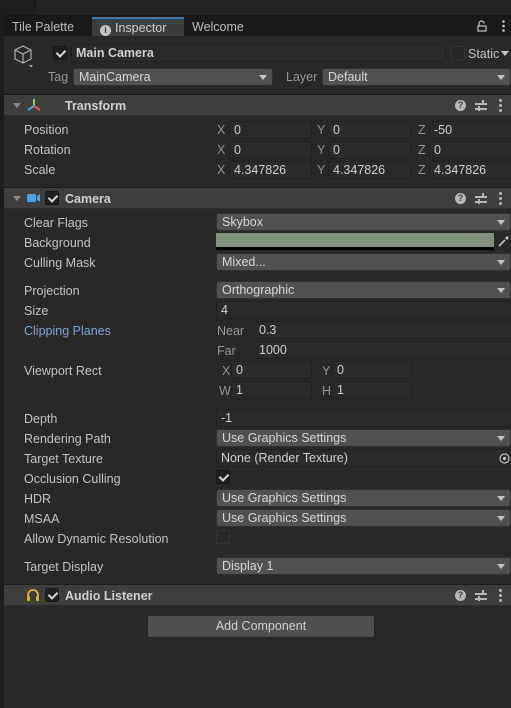  What do you see at coordinates (141, 28) in the screenshot?
I see `tab-label: Inspector` at bounding box center [141, 28].